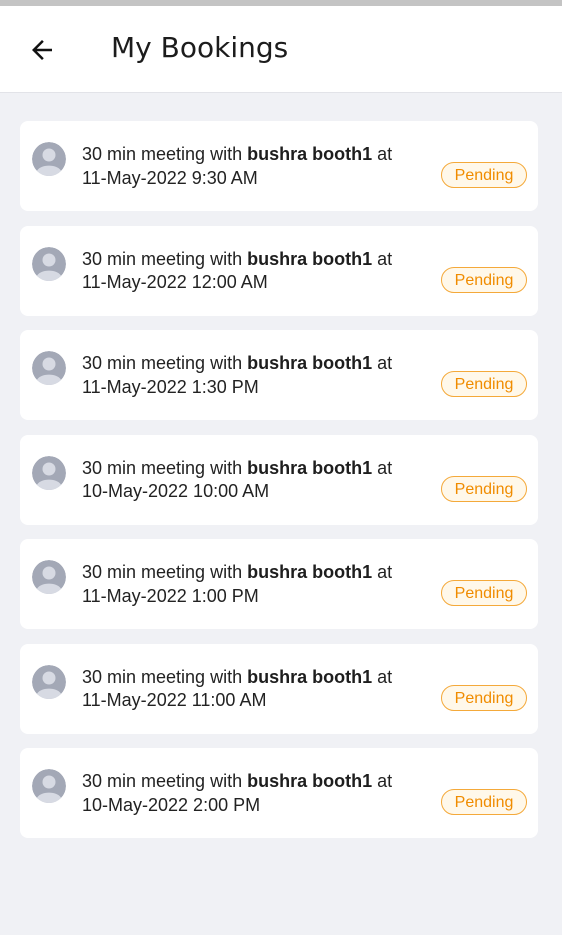 The height and width of the screenshot is (935, 562). I want to click on arrow-left-icon, so click(42, 50).